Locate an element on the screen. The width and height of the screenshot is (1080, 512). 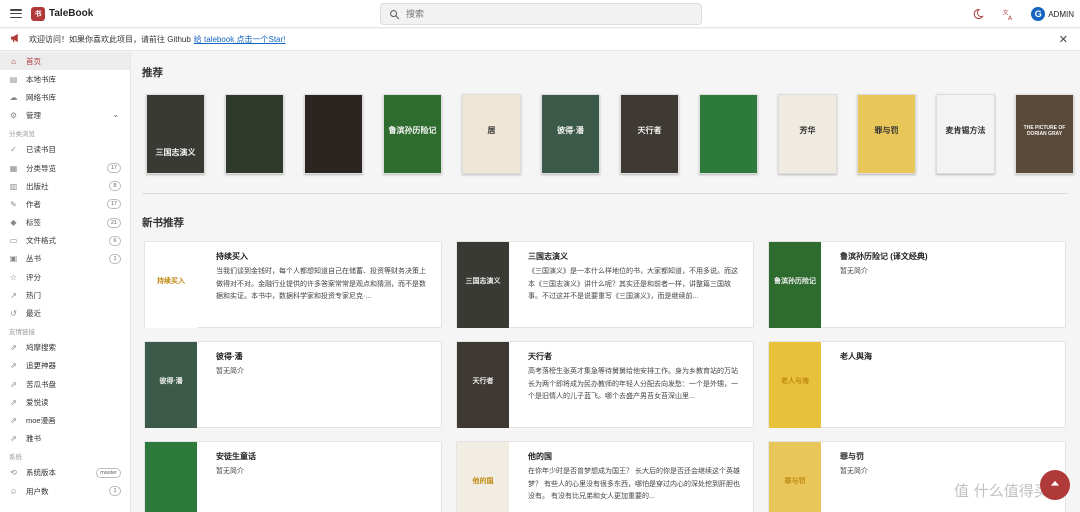
menu-button is located at coordinates (16, 14).